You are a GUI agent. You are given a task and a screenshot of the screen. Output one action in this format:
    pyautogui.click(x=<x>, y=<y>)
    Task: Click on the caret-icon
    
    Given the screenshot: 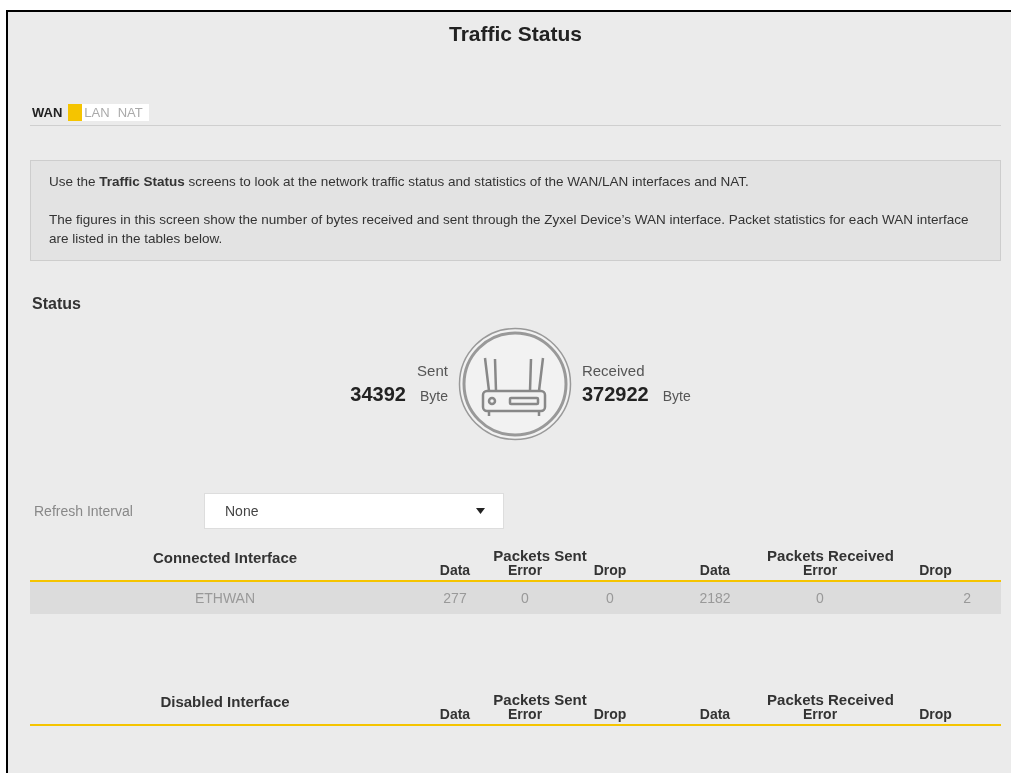 What is the action you would take?
    pyautogui.click(x=480, y=511)
    